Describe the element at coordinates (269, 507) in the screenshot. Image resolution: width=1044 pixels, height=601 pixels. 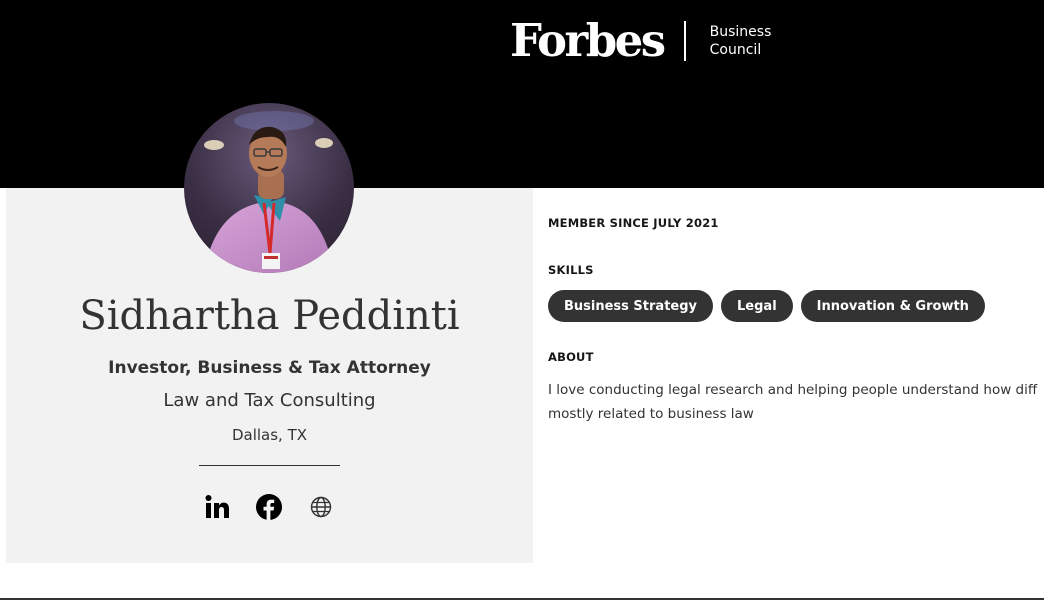
I see `facebook-icon` at that location.